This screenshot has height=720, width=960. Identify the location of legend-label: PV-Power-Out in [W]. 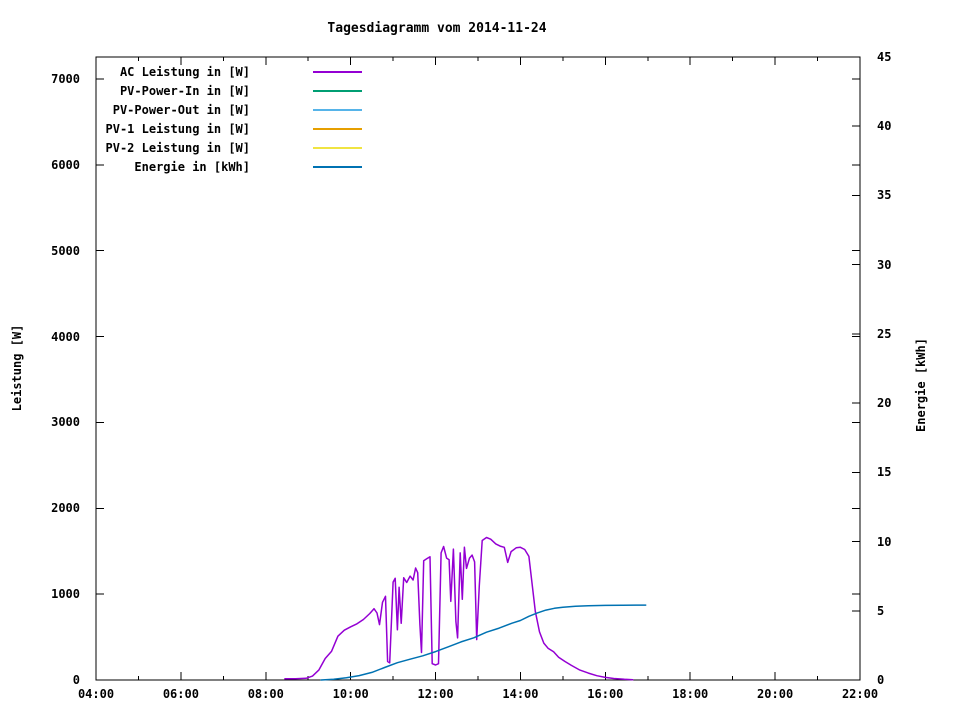
(181, 109).